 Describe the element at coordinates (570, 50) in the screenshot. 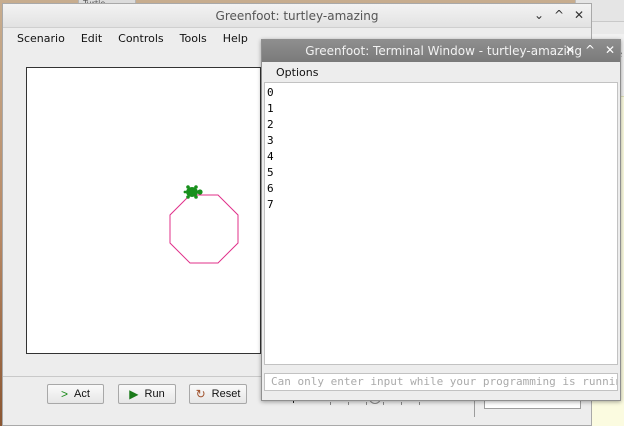

I see `minimize-icon: ✕` at that location.